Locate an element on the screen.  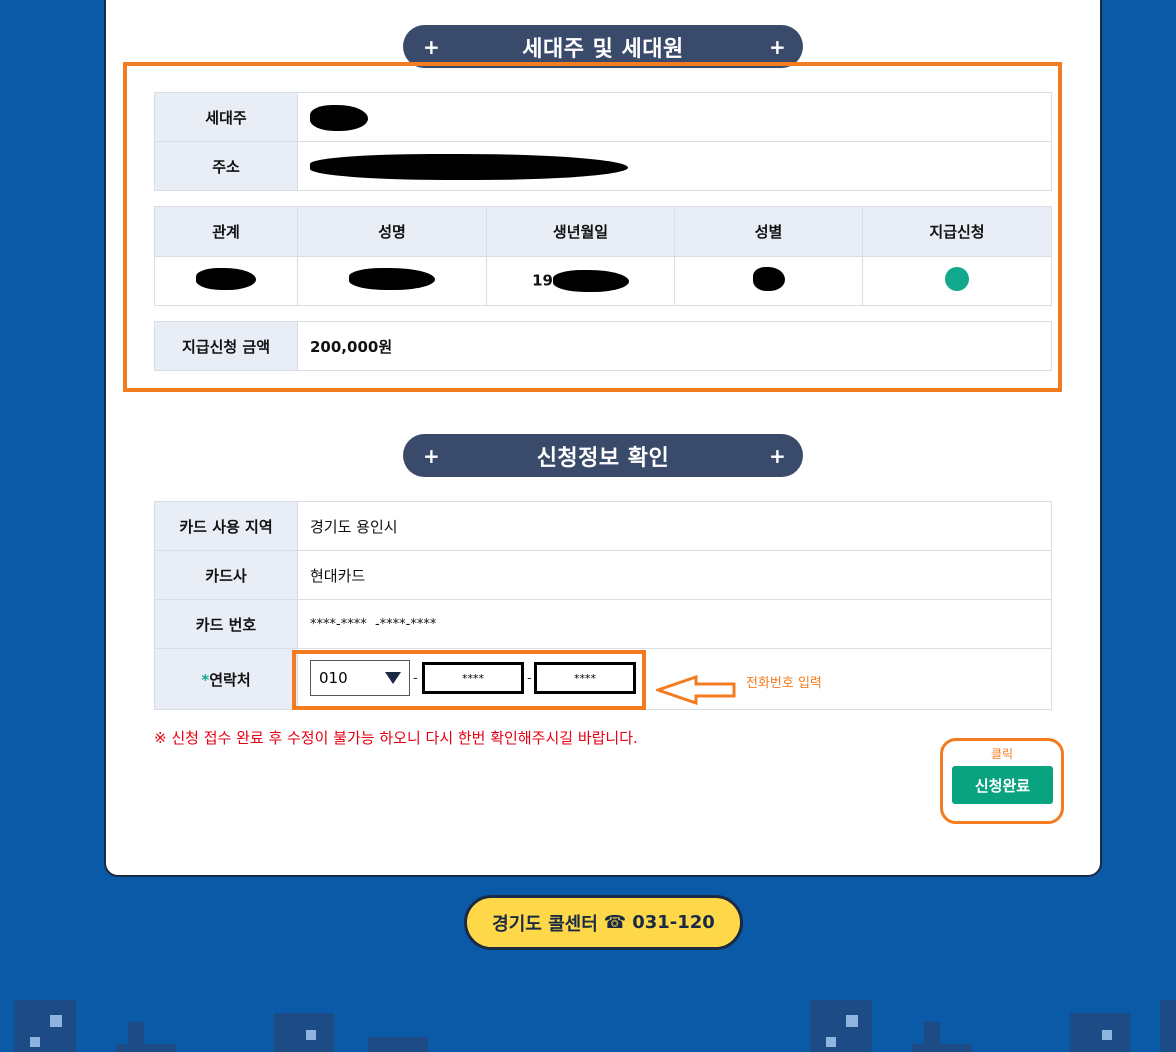
members-table: 관계 성명 생년월일 성별 지급신청 19 is located at coordinates (603, 256).